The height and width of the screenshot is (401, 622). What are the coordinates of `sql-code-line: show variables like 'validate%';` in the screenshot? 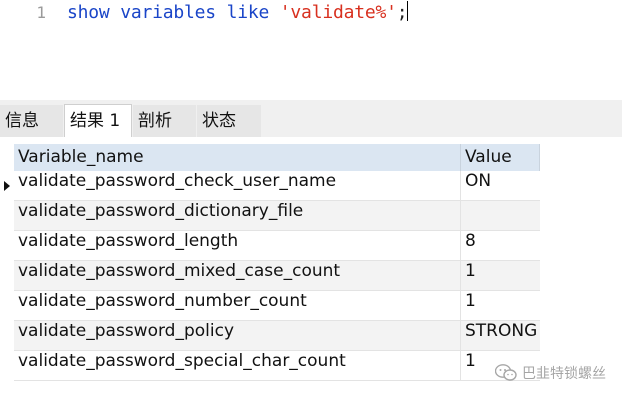 It's located at (238, 12).